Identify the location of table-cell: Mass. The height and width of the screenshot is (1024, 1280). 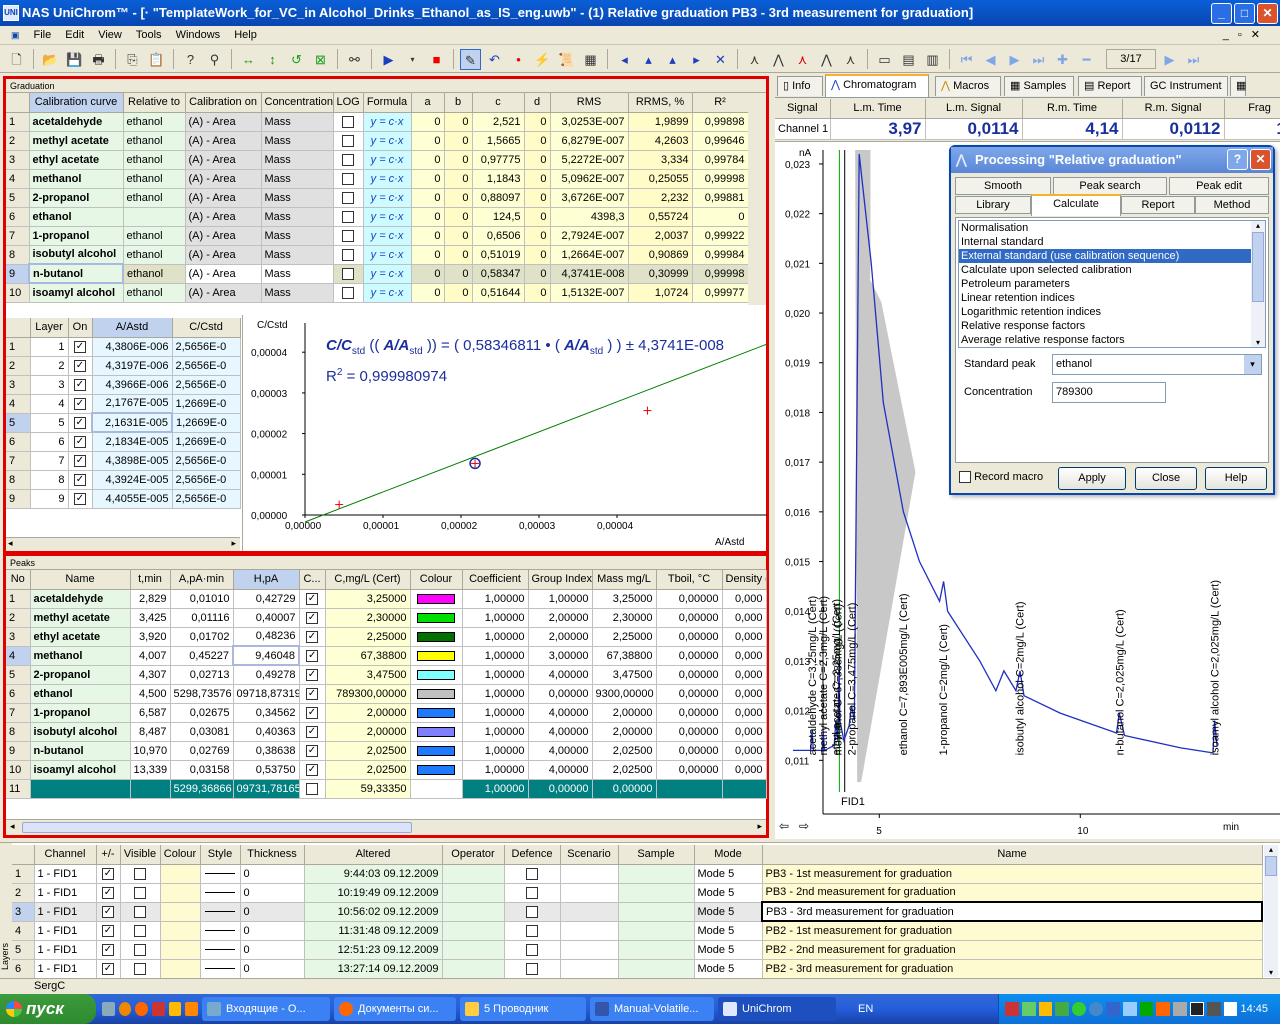
(297, 217).